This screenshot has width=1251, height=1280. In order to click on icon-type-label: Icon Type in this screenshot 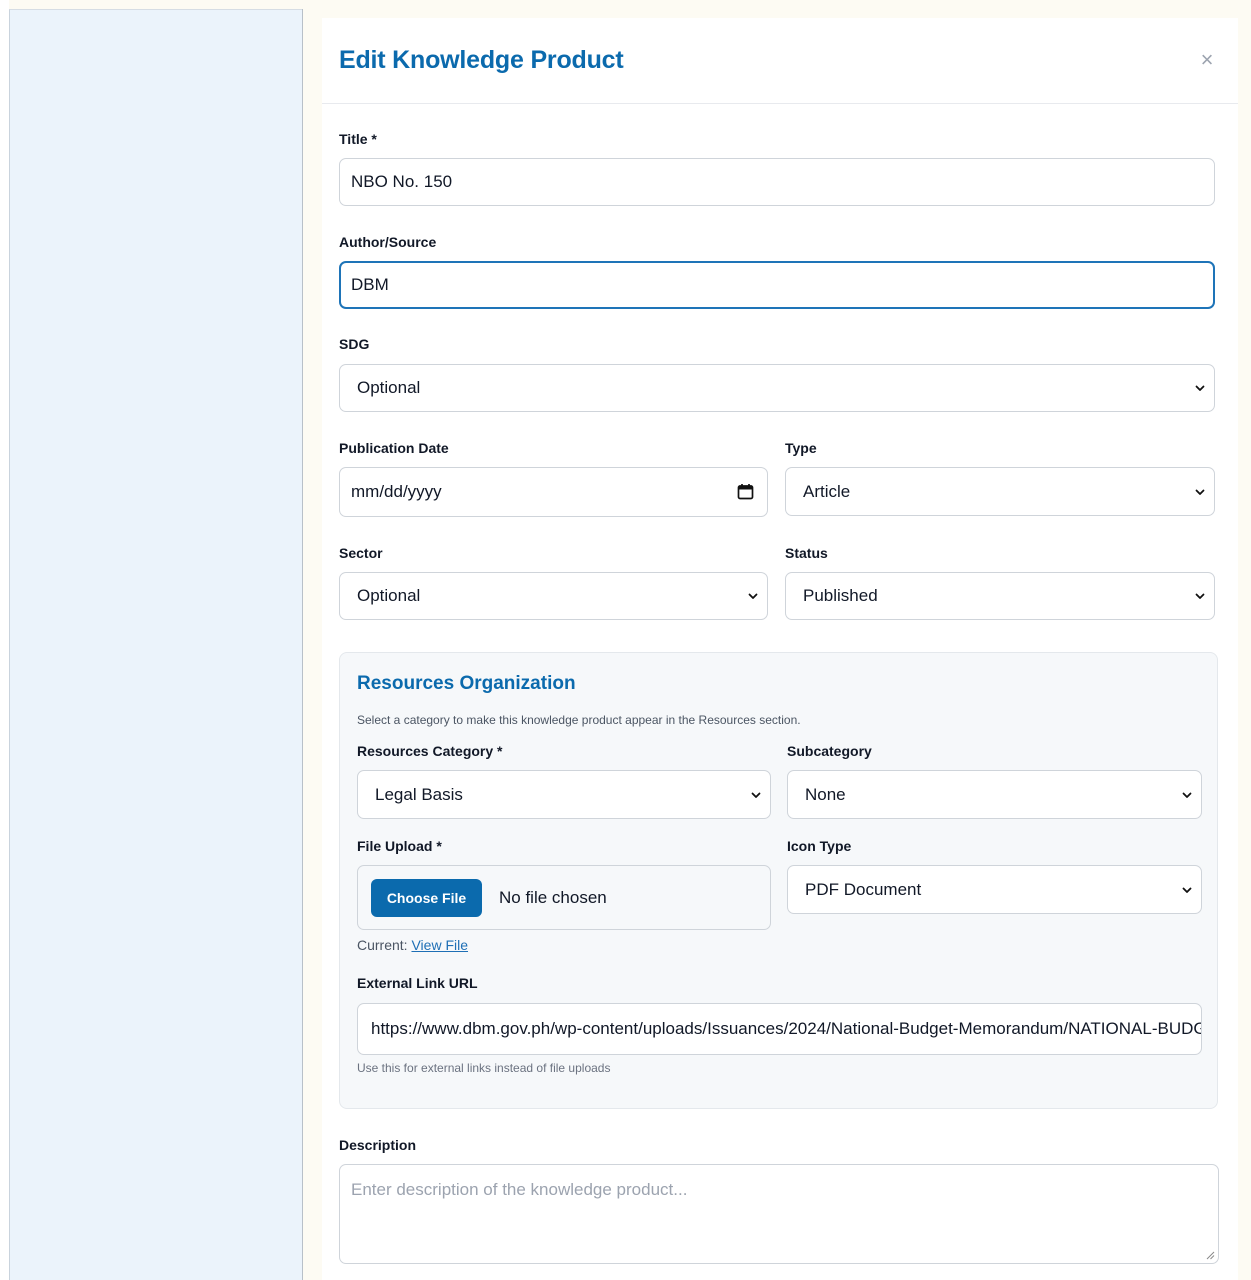, I will do `click(819, 846)`.